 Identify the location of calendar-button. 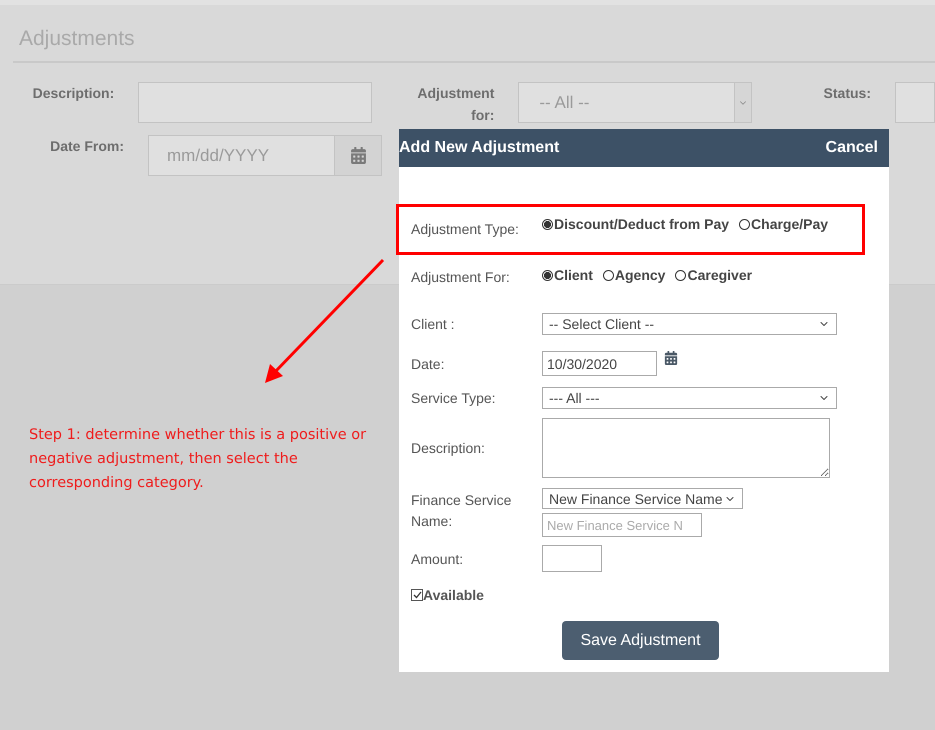
(358, 155).